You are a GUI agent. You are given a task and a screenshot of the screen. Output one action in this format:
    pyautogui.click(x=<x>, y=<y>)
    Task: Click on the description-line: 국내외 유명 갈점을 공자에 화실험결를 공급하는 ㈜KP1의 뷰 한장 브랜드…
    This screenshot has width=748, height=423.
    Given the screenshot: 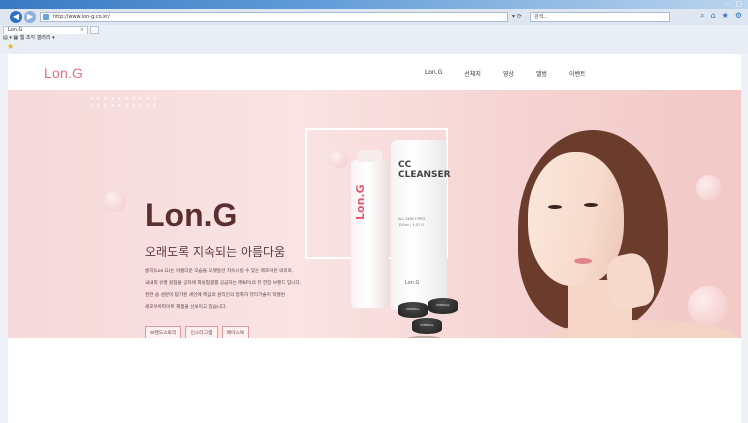 What is the action you would take?
    pyautogui.click(x=223, y=283)
    